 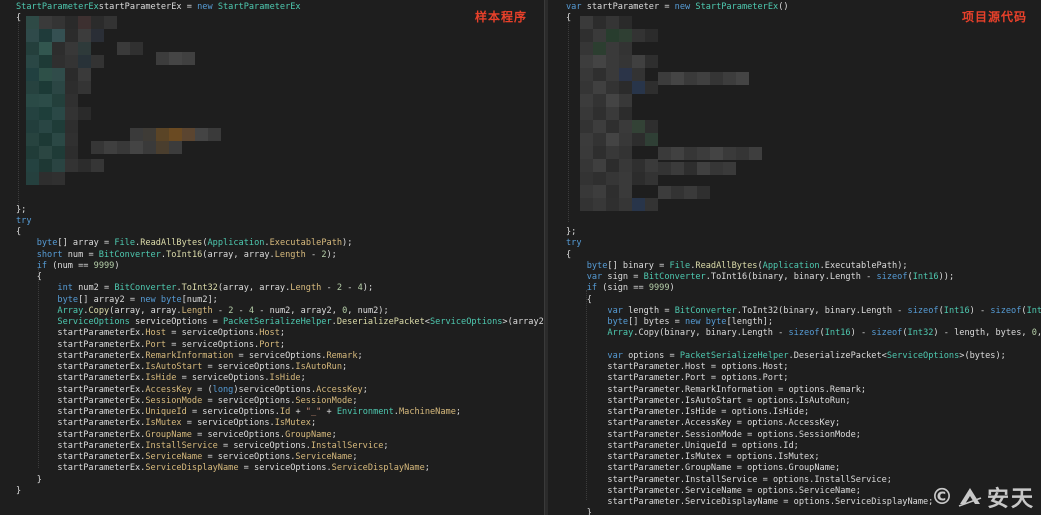 What do you see at coordinates (125, 243) in the screenshot?
I see `code-token: File` at bounding box center [125, 243].